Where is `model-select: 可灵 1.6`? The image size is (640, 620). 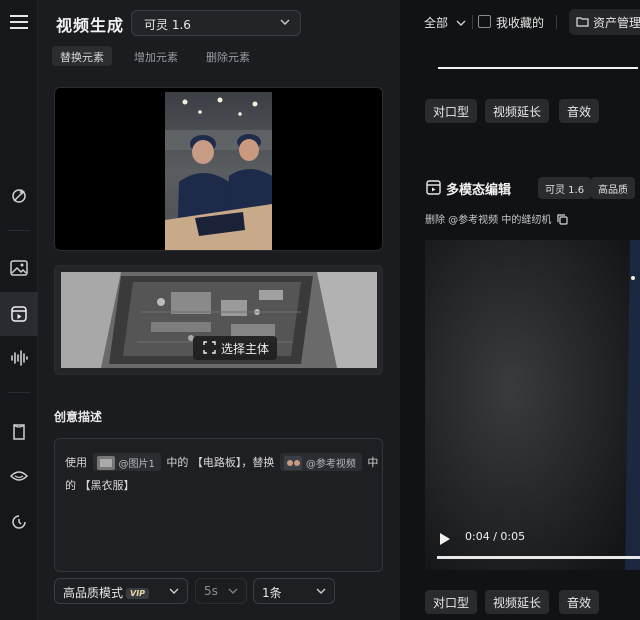
model-select: 可灵 1.6 is located at coordinates (216, 23).